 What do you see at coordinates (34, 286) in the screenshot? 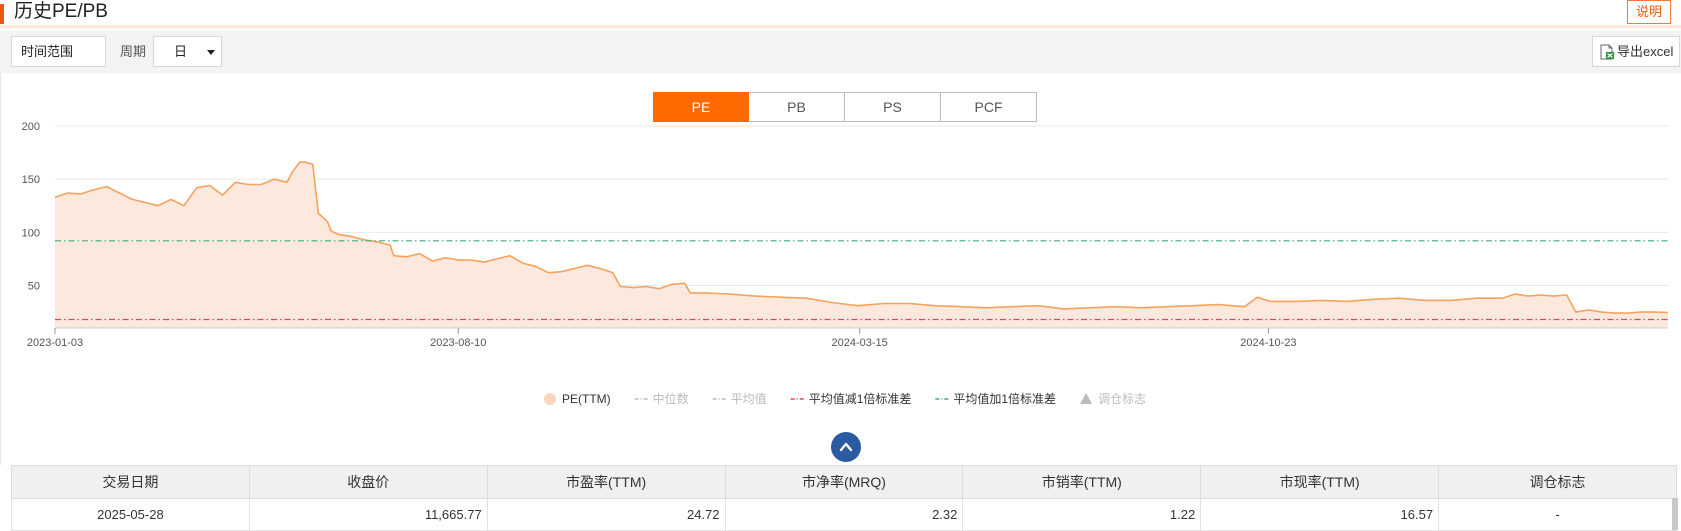
I see `y-tick-label: 50` at bounding box center [34, 286].